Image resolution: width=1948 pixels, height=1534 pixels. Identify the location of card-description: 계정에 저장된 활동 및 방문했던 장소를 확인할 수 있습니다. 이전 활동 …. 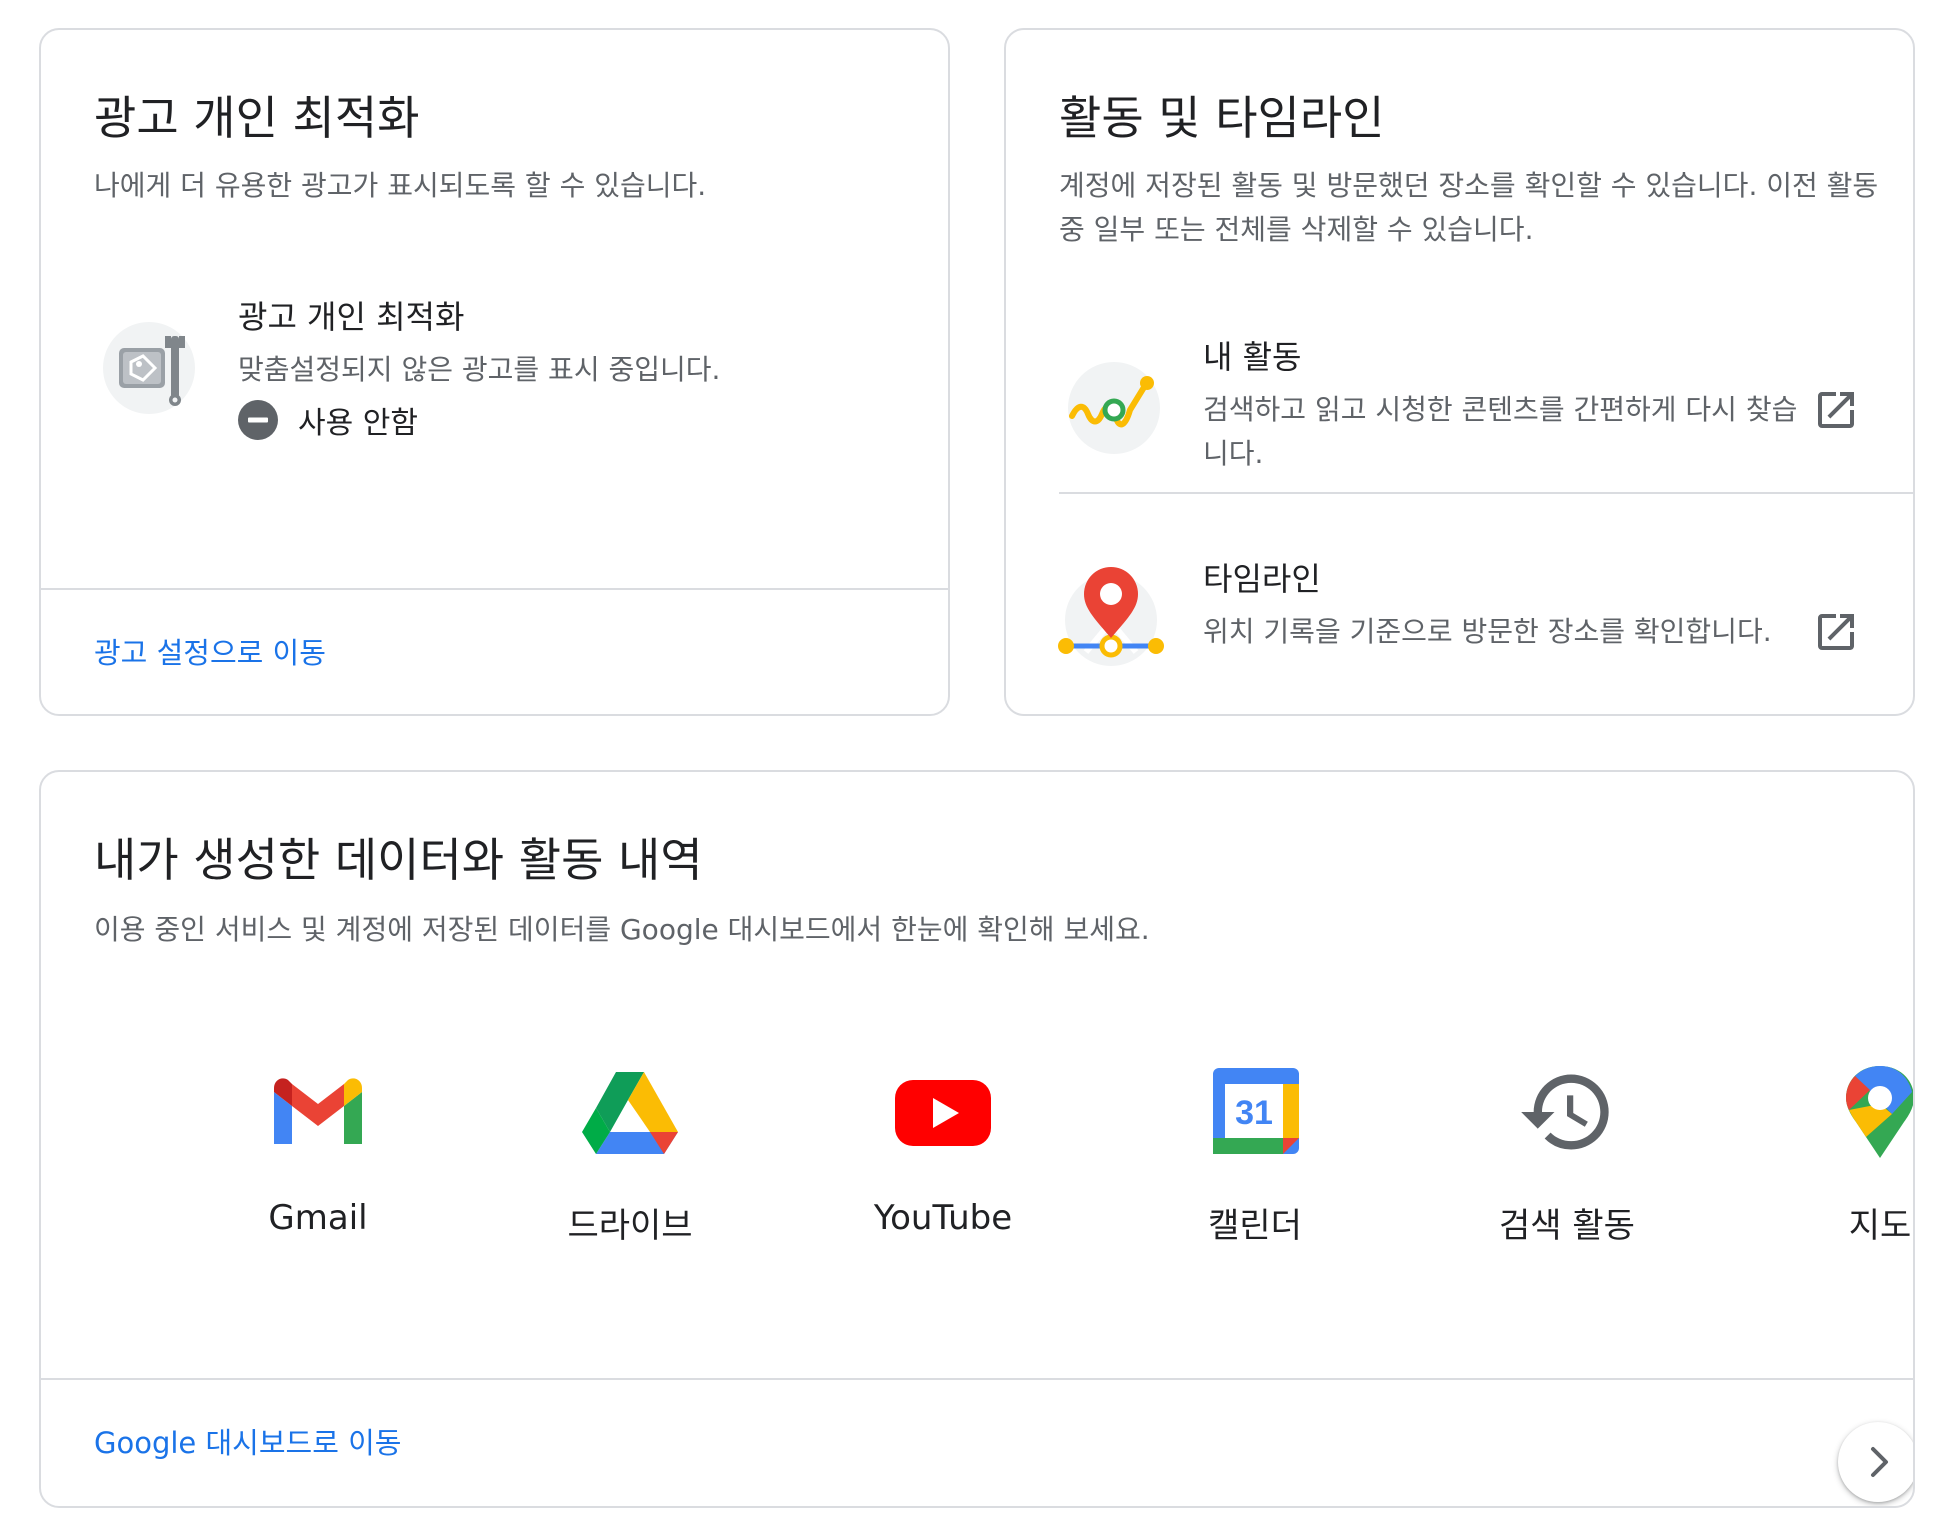
(1469, 207).